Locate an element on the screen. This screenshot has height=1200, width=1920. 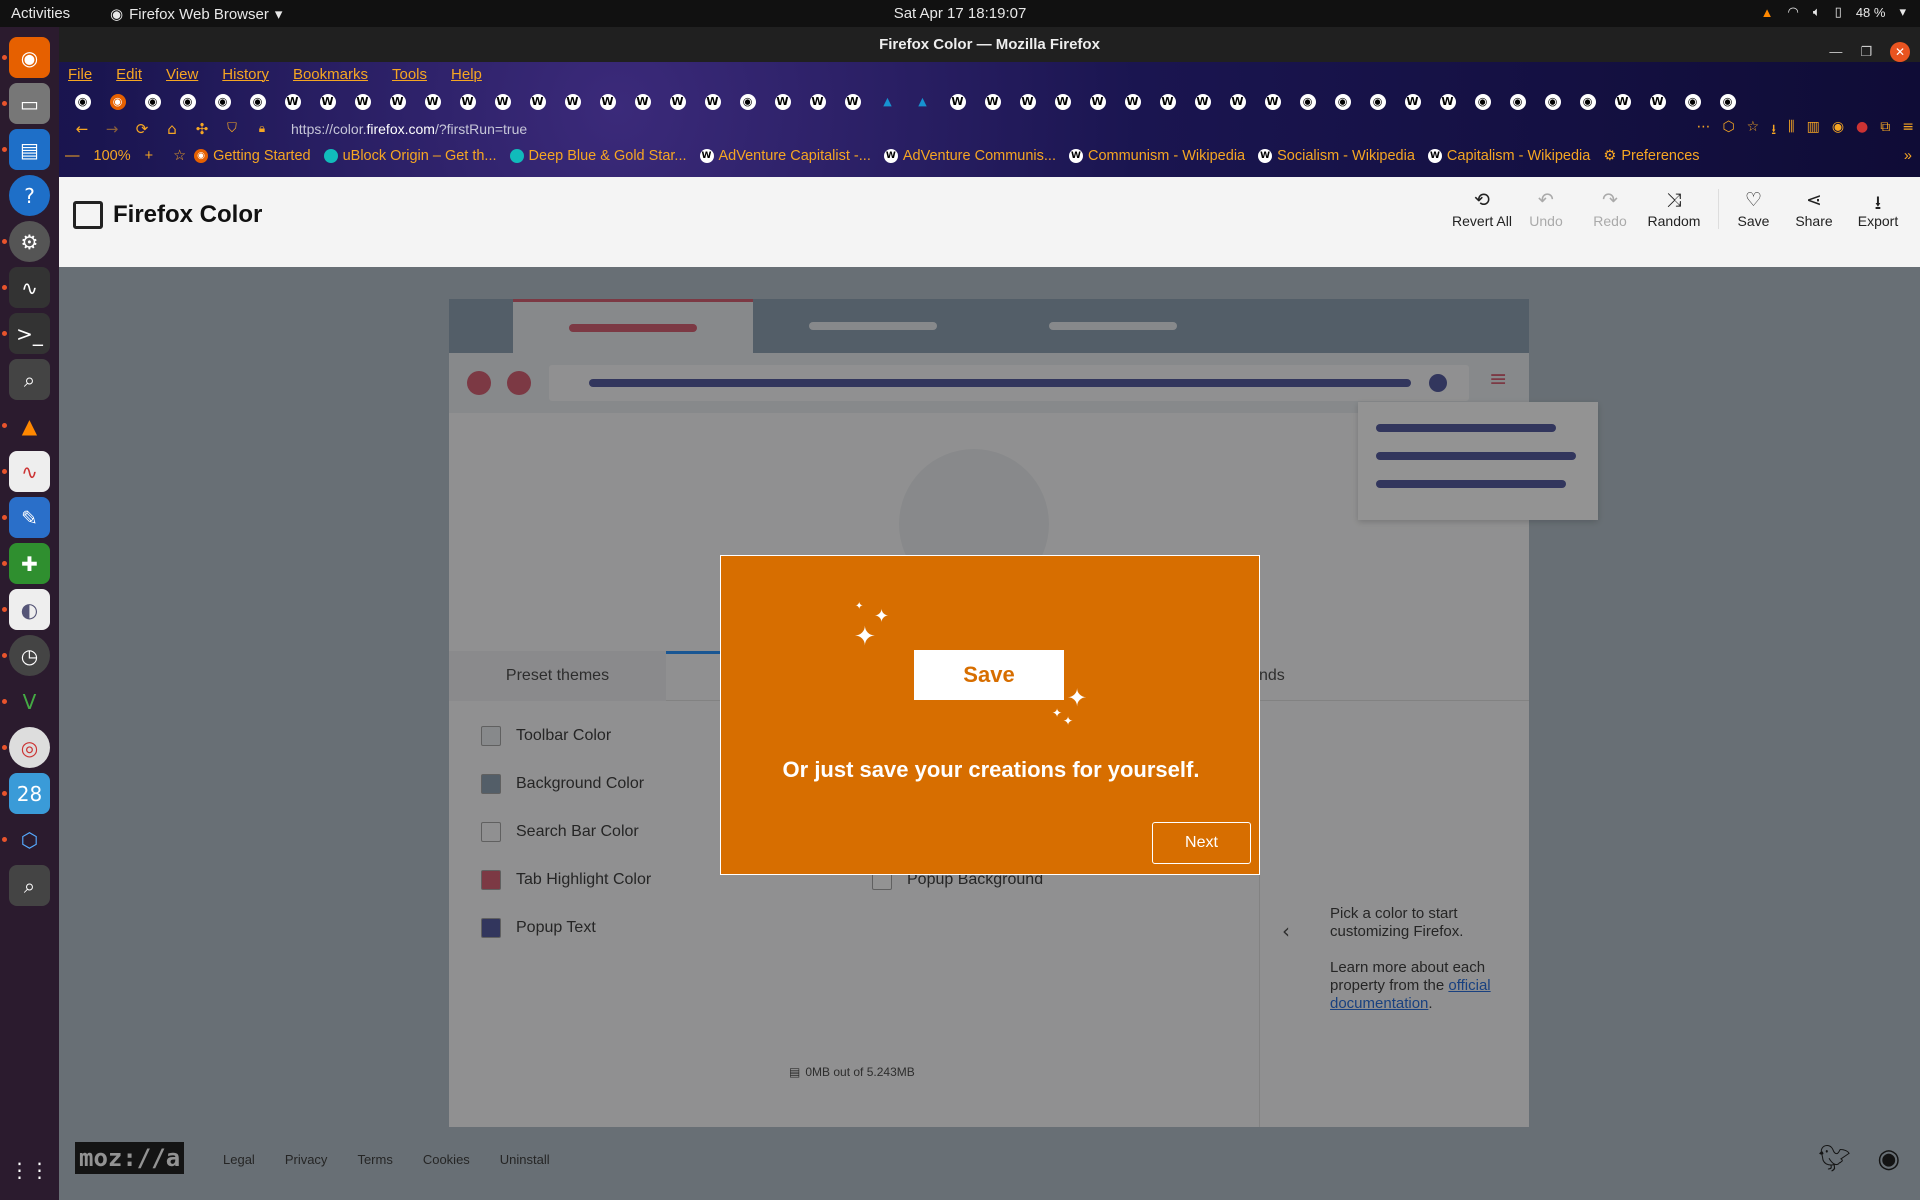
random-button: ⤨ Random is located at coordinates (1674, 209).